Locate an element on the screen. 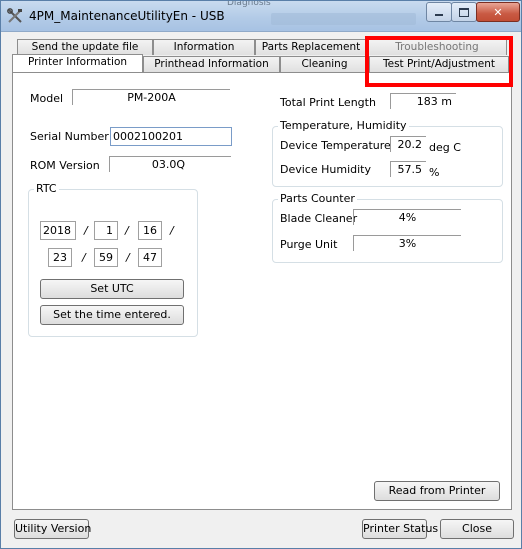  device-temperature-value: 20.2 is located at coordinates (408, 144).